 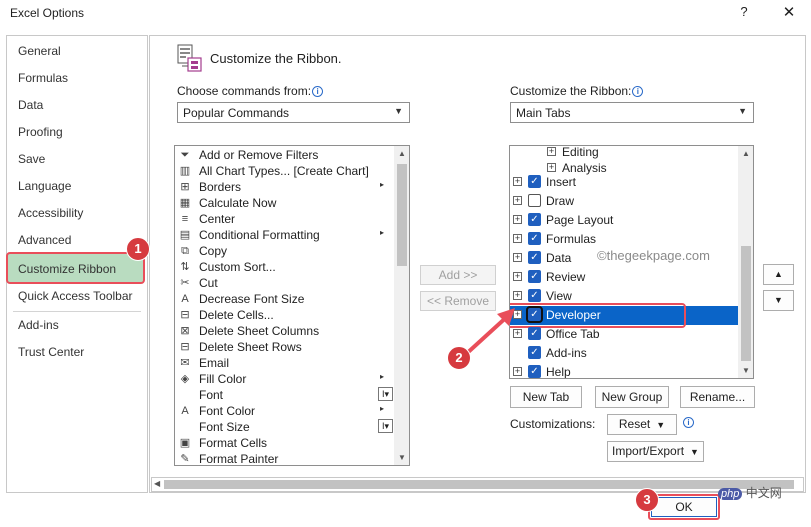 What do you see at coordinates (50, 213) in the screenshot?
I see `sidebar-item-accessibility: Accessibility` at bounding box center [50, 213].